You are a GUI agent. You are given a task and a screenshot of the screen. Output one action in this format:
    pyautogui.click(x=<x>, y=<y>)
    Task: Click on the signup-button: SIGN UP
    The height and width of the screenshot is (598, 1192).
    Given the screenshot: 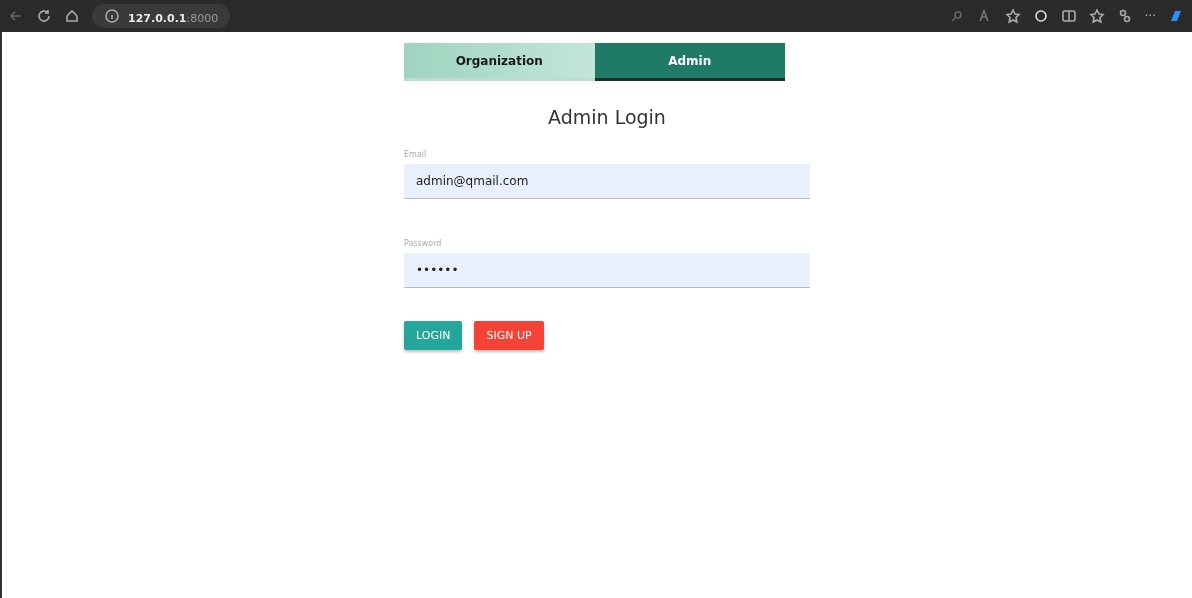 What is the action you would take?
    pyautogui.click(x=509, y=335)
    